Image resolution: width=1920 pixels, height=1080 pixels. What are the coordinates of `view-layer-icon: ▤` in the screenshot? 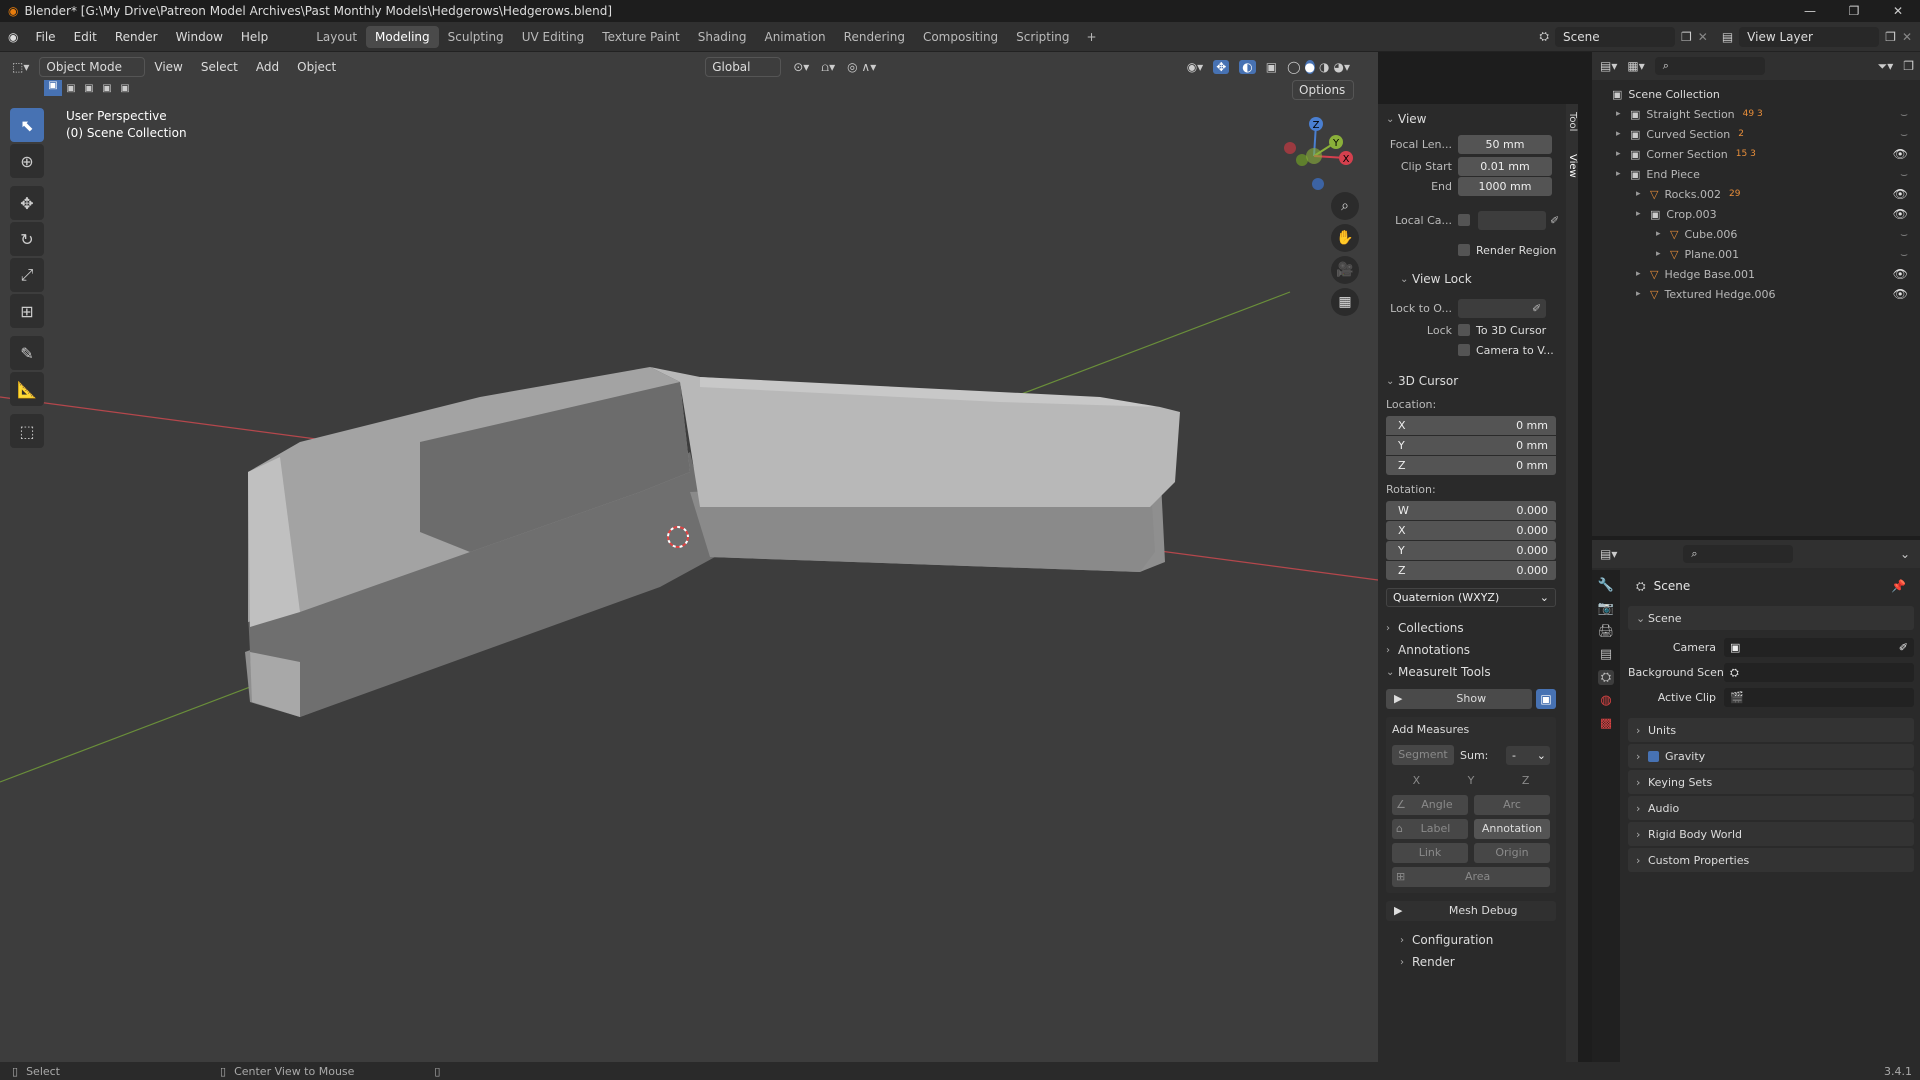 It's located at (1727, 37).